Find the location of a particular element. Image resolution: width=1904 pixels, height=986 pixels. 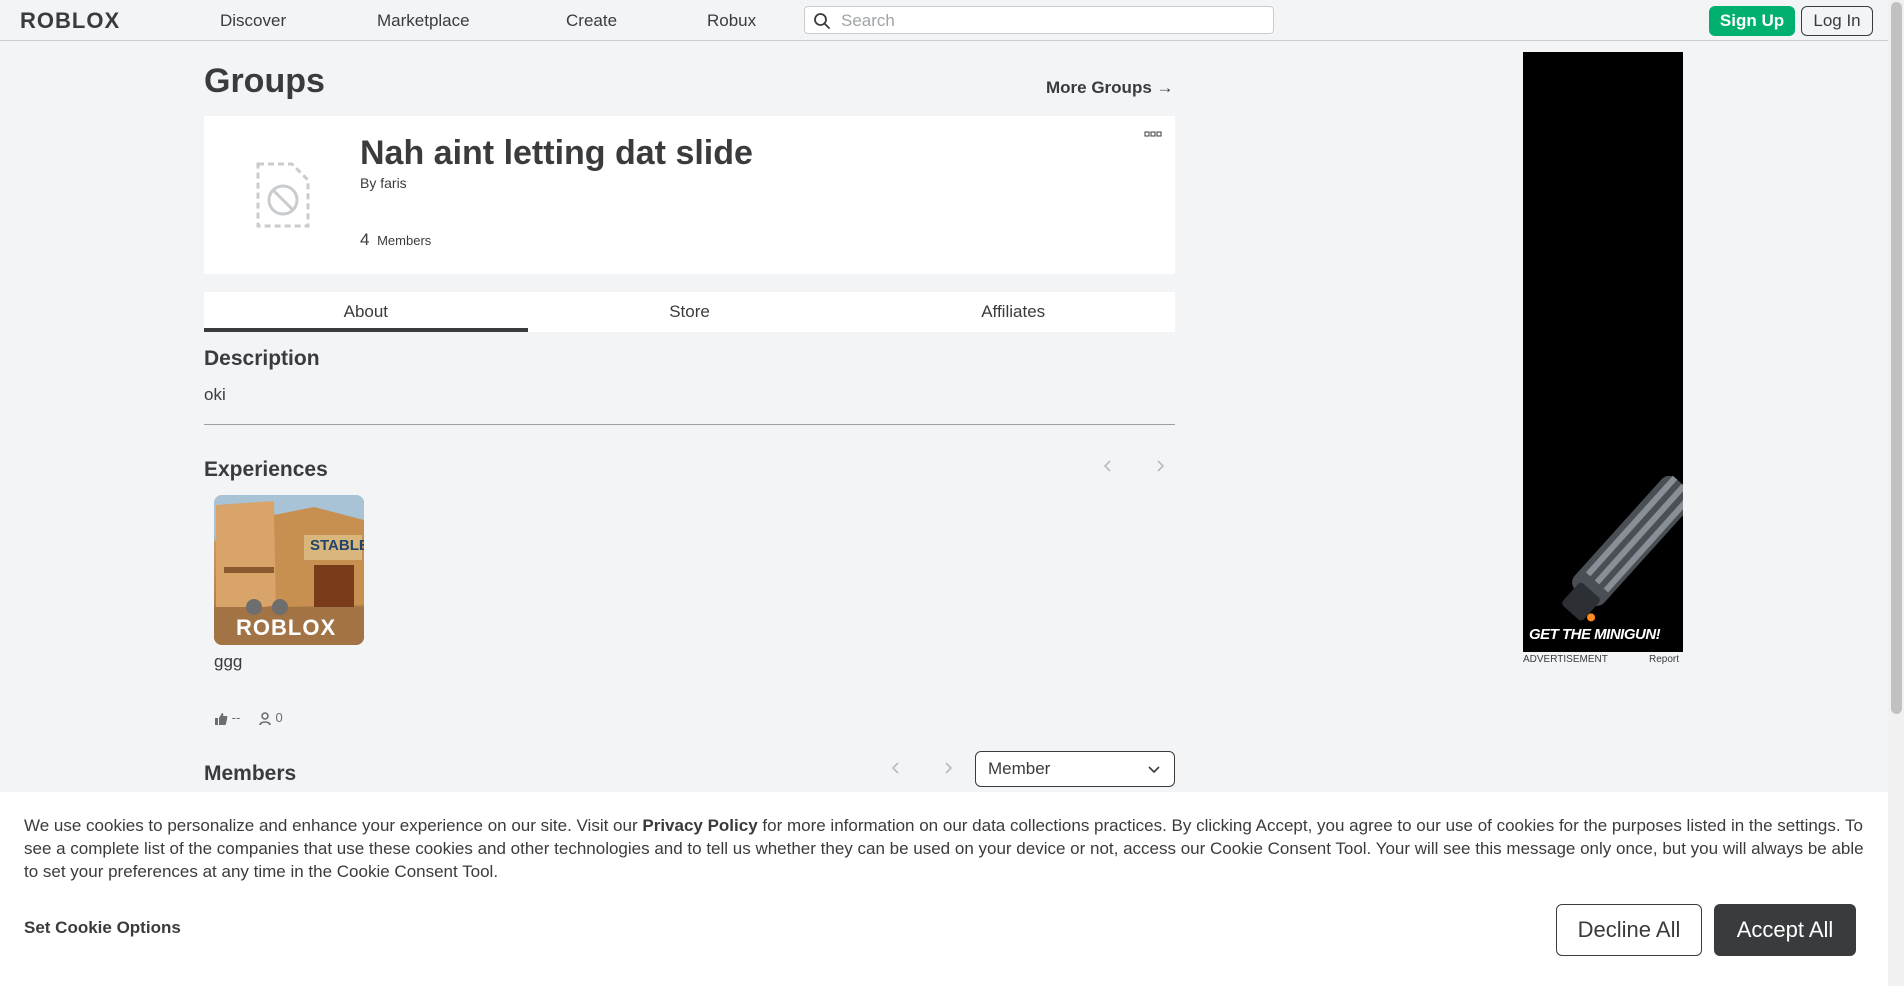

members-heading: Members is located at coordinates (250, 773).